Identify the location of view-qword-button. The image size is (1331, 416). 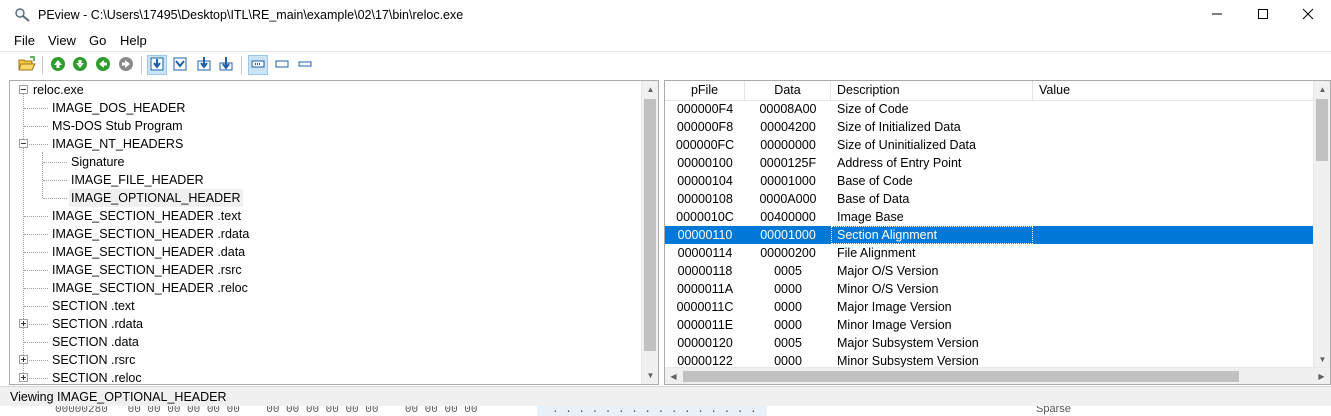
(226, 65).